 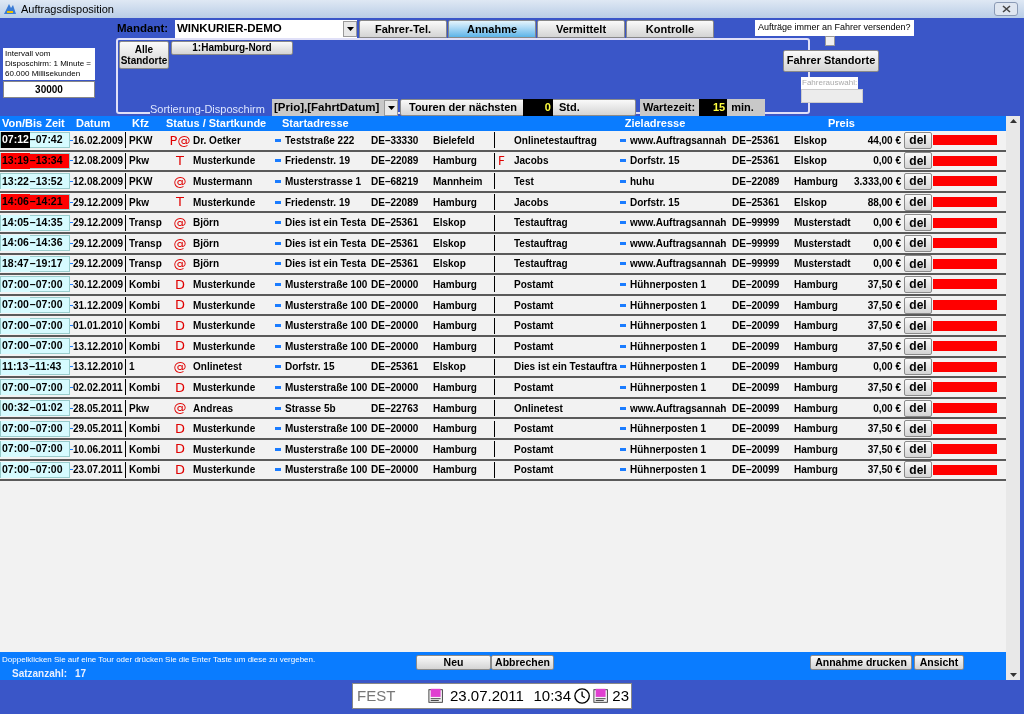 I want to click on order-row: 07:00–07:00 30.12.2009 Kombi D Musterkunde Musterstraße 100 DE–20000 Hamburg Postamt Hühnerposten 1 DE–20099 Hamburg 37,50 € del, so click(x=503, y=285).